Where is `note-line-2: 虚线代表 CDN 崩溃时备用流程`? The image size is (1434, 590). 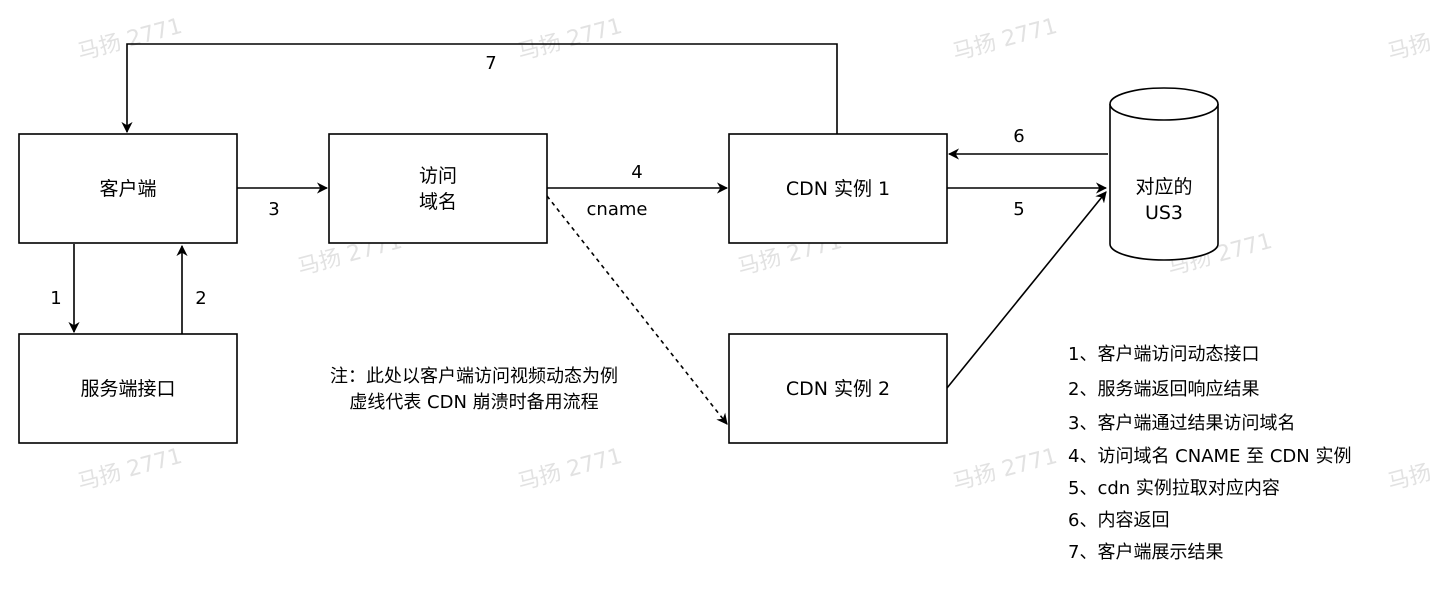 note-line-2: 虚线代表 CDN 崩溃时备用流程 is located at coordinates (473, 402).